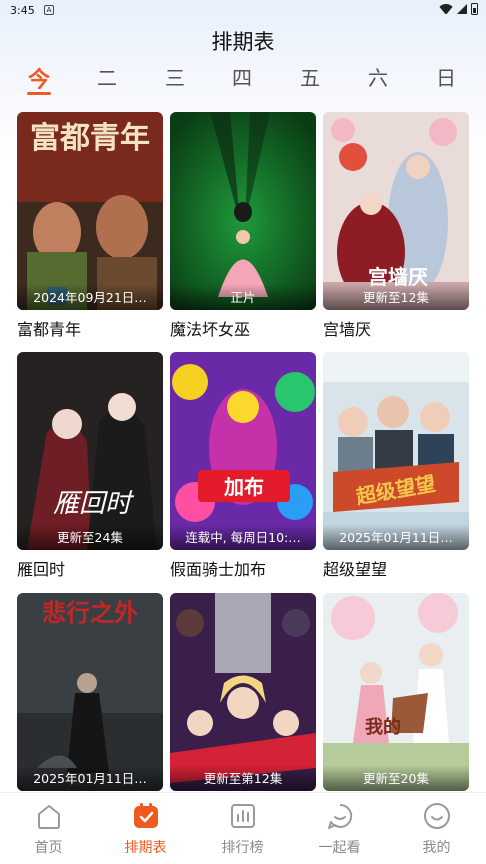 The image size is (486, 864). Describe the element at coordinates (48, 848) in the screenshot. I see `nav-home-label: 首页` at that location.